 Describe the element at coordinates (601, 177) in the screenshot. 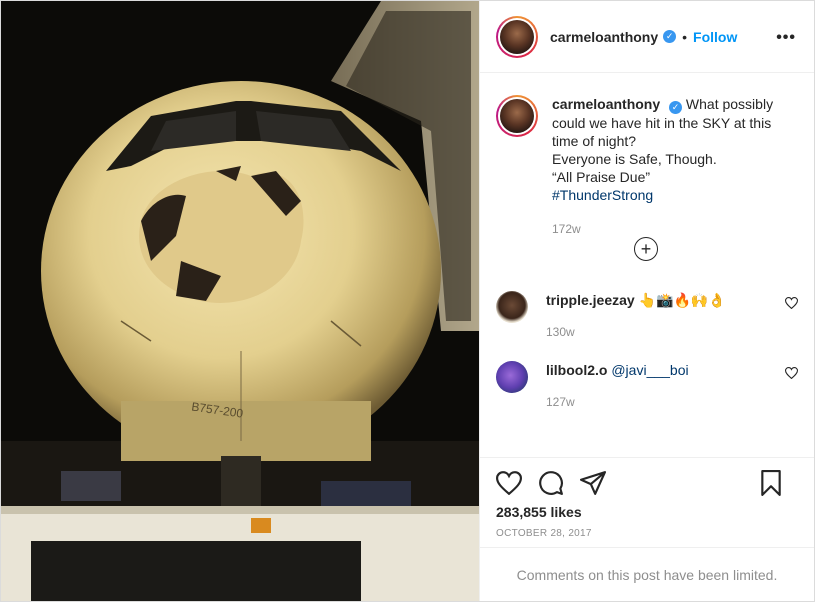

I see `caption-line-3: “All Praise Due”` at that location.